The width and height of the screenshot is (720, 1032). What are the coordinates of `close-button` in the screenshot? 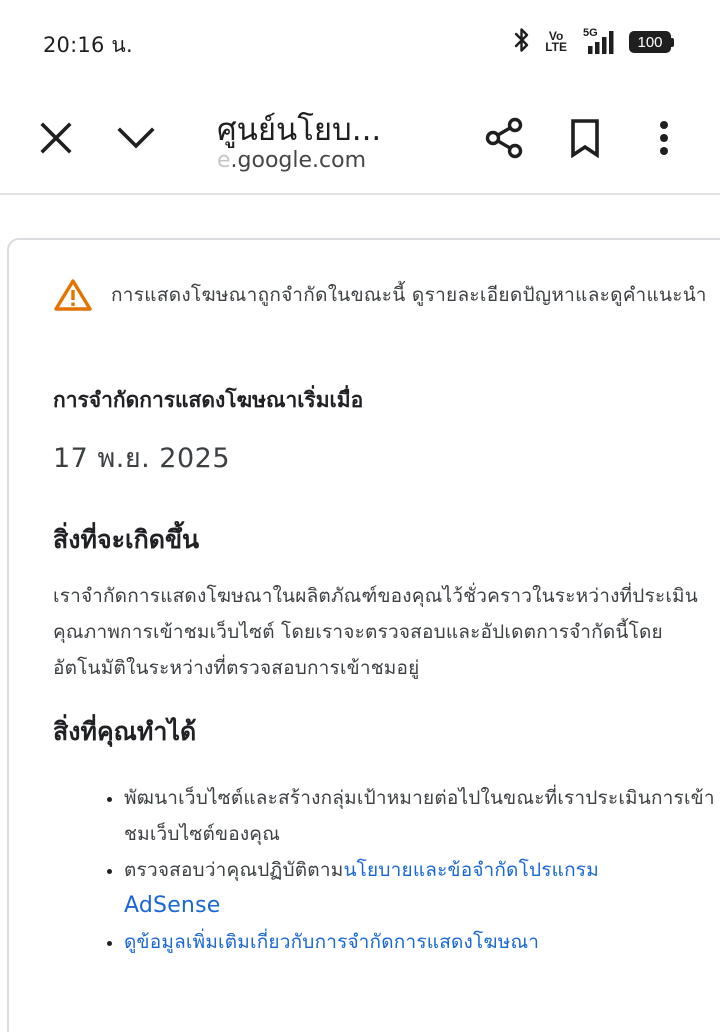 It's located at (56, 138).